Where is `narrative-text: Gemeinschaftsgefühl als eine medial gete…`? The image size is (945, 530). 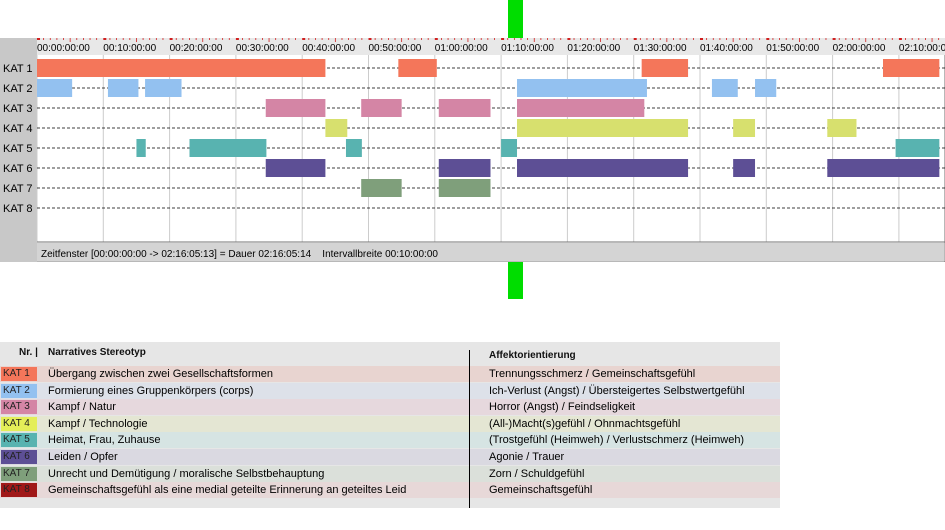
narrative-text: Gemeinschaftsgefühl als eine medial gete… is located at coordinates (227, 490).